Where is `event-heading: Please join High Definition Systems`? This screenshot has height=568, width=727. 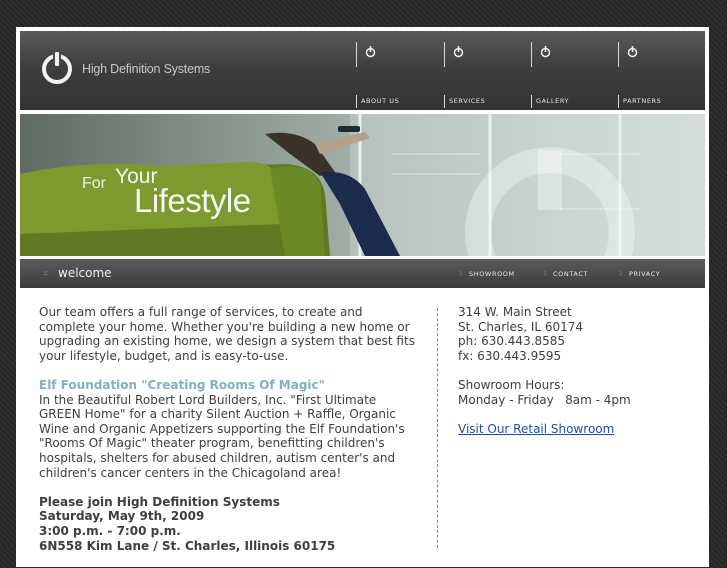 event-heading: Please join High Definition Systems is located at coordinates (159, 501).